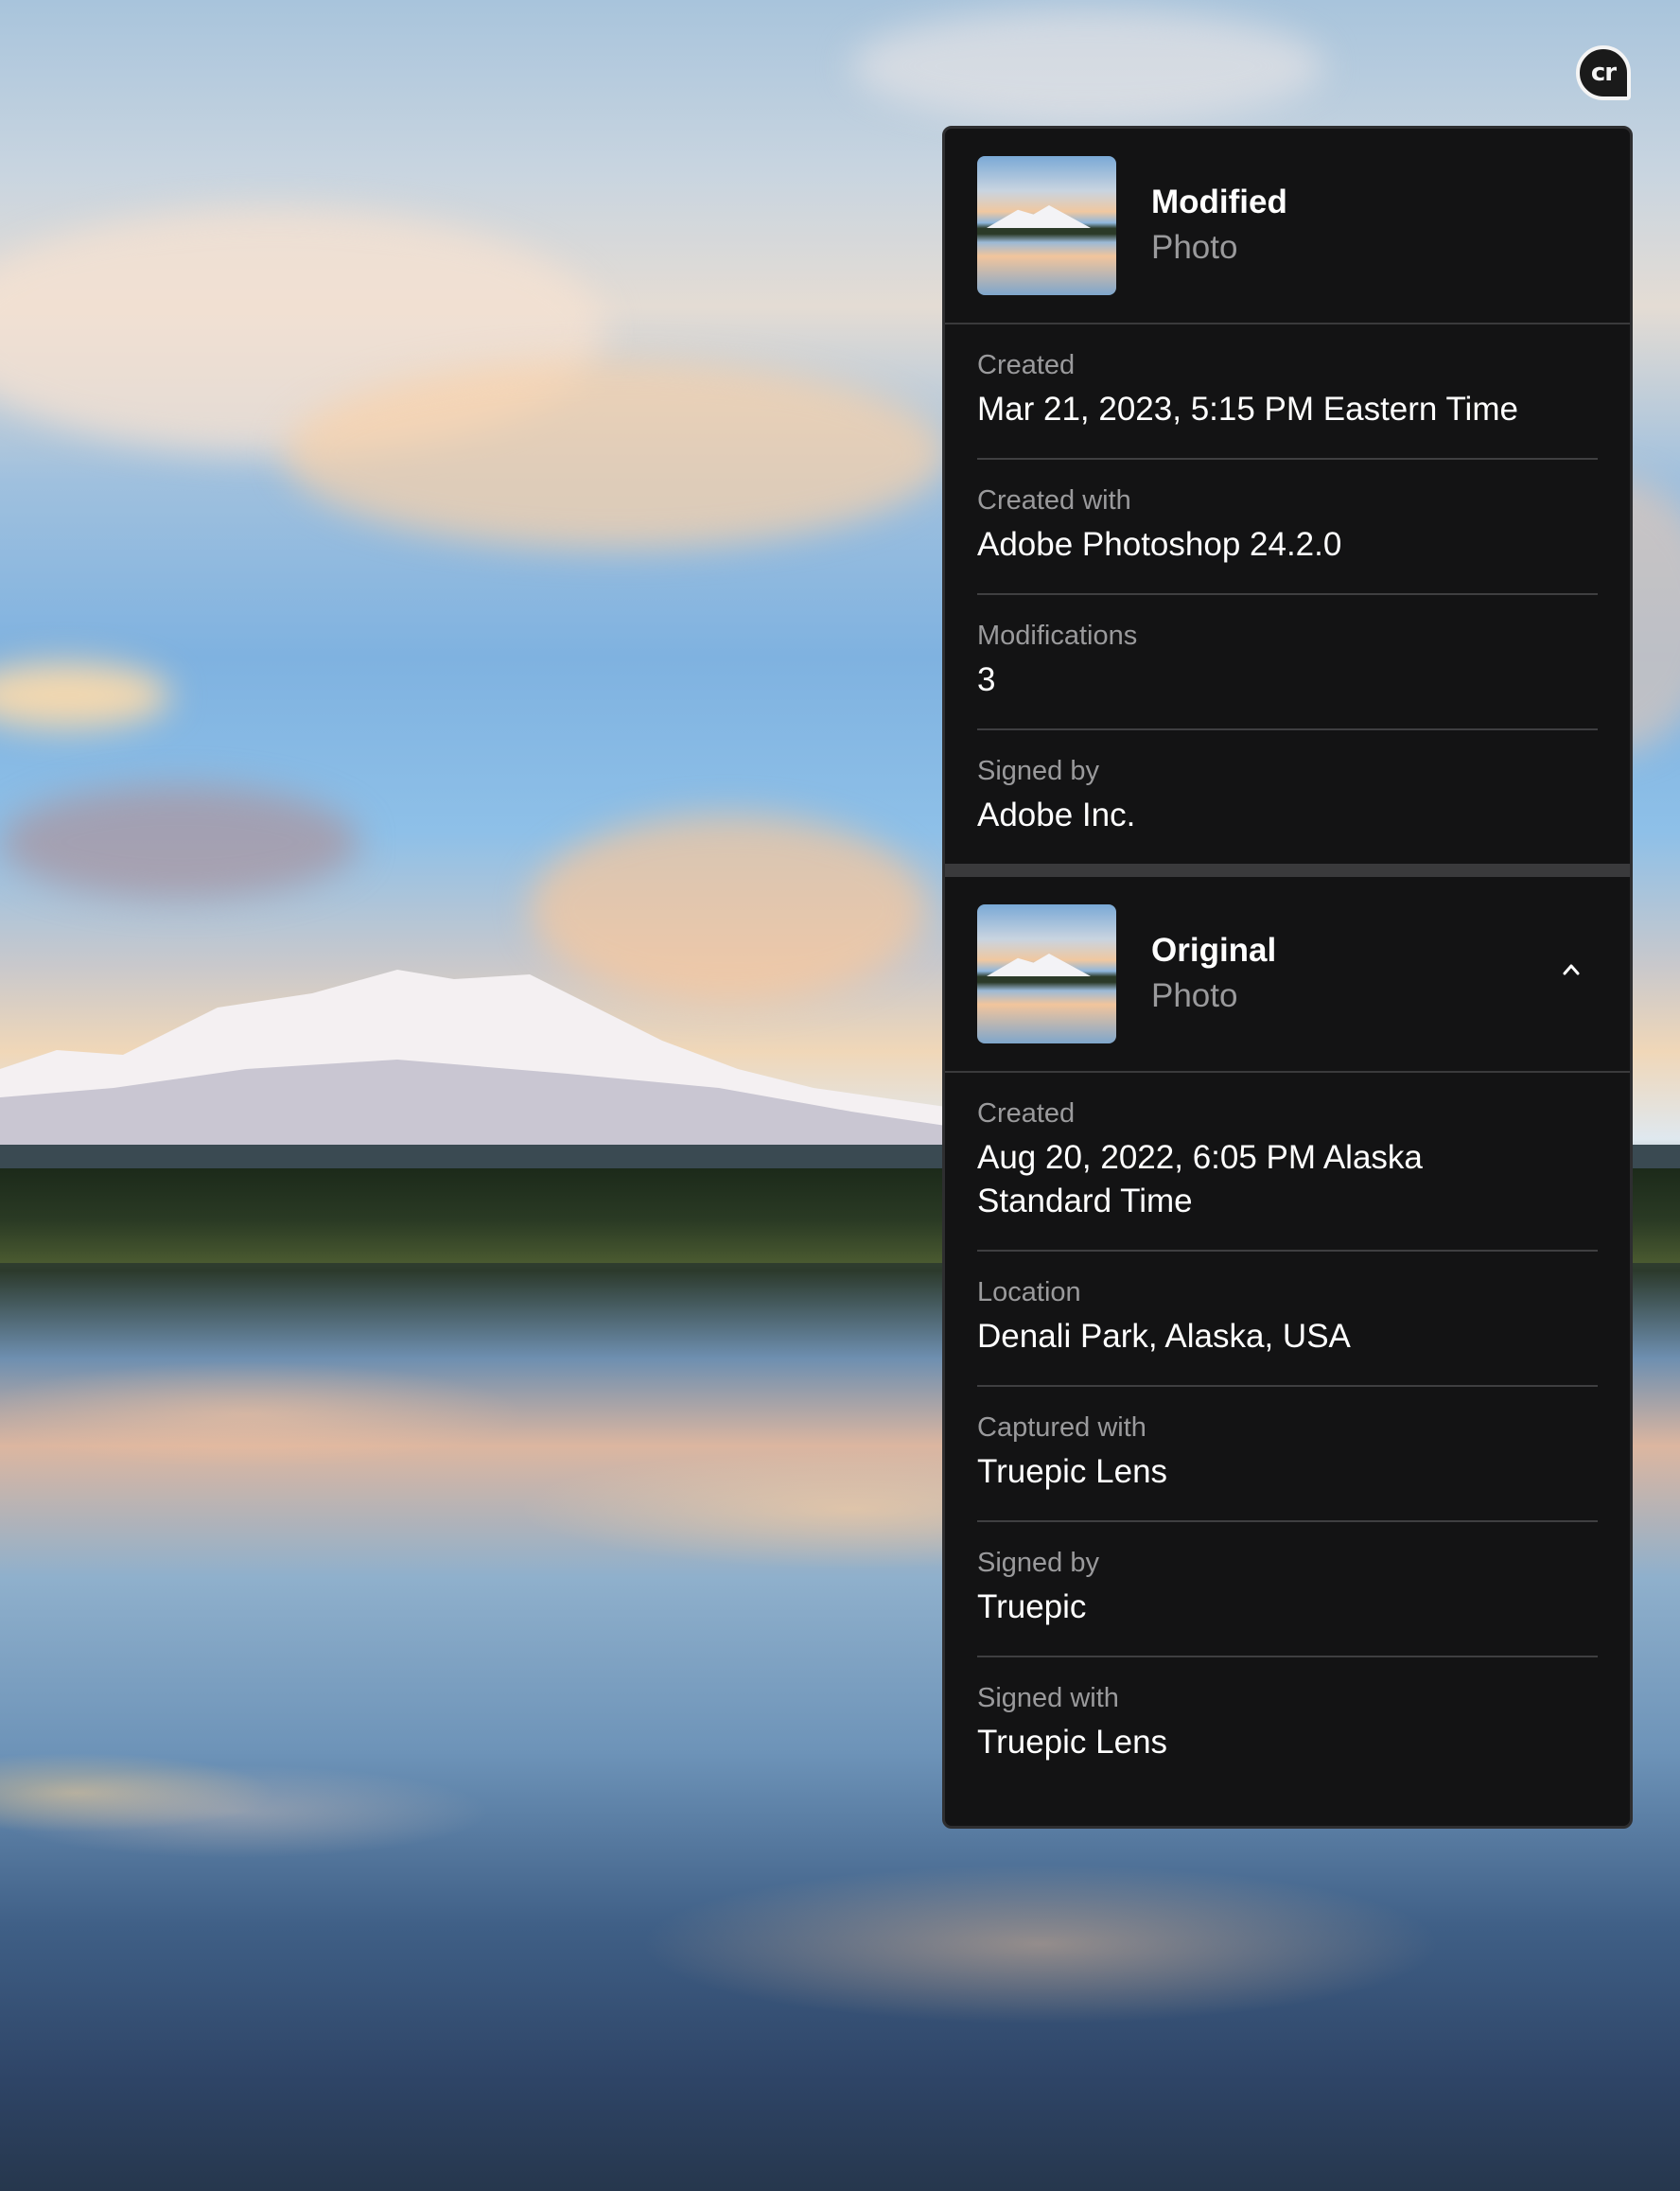 The image size is (1680, 2191). Describe the element at coordinates (1029, 1292) in the screenshot. I see `detail-label: Location` at that location.